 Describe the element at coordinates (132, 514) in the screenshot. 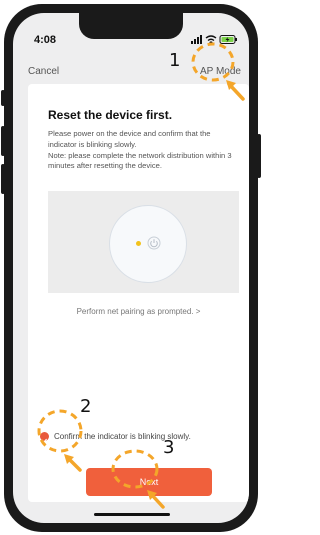

I see `home-indicator` at that location.